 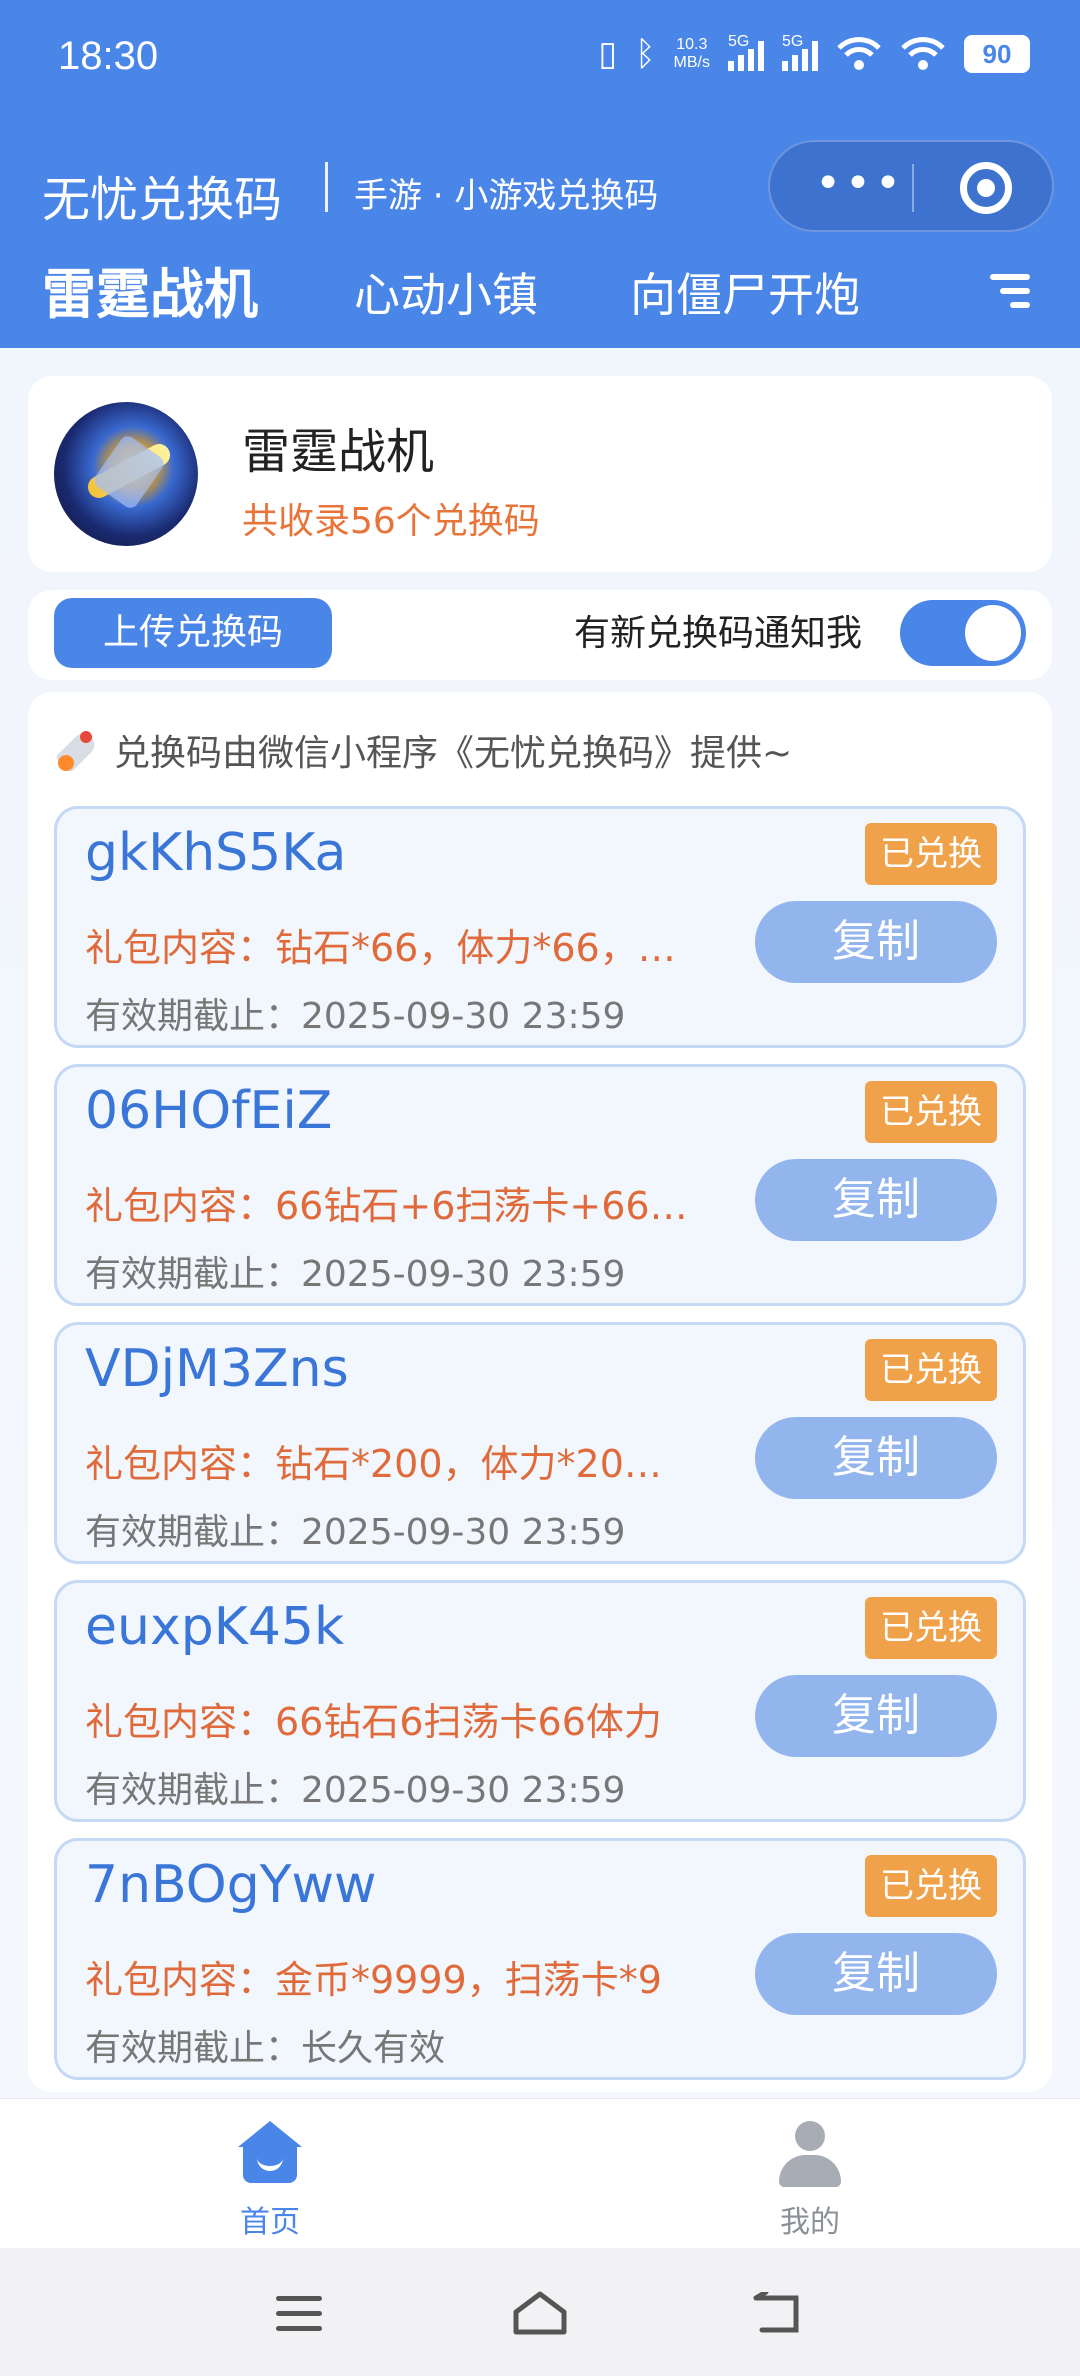 What do you see at coordinates (506, 196) in the screenshot?
I see `app-subtitle: 手游 · 小游戏兑换码` at bounding box center [506, 196].